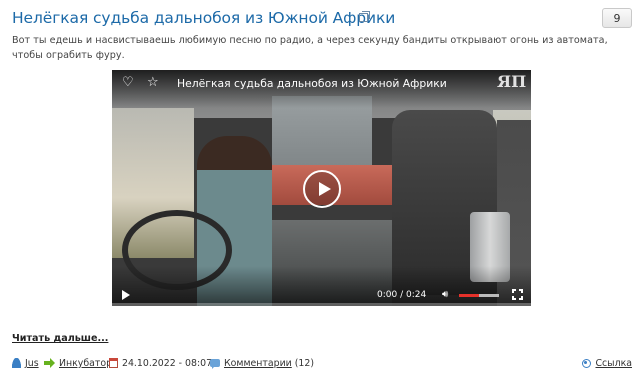  I want to click on play-icon, so click(126, 295).